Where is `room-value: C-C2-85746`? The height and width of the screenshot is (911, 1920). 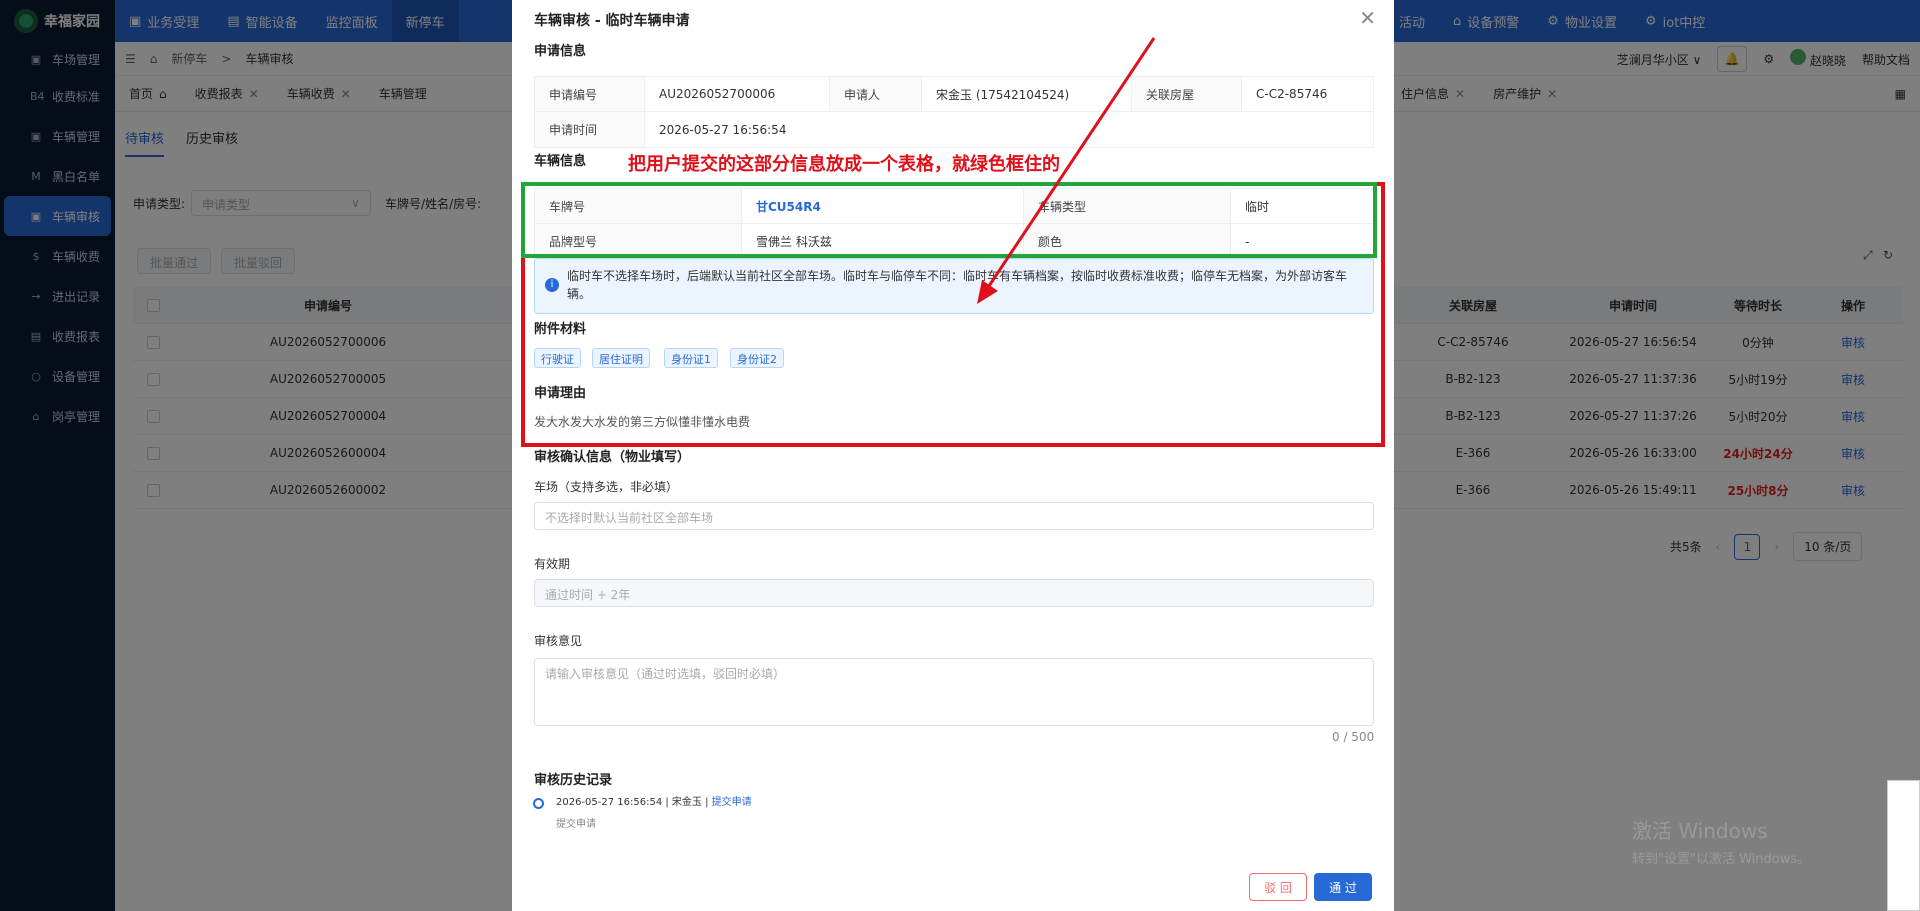
room-value: C-C2-85746 is located at coordinates (1292, 94).